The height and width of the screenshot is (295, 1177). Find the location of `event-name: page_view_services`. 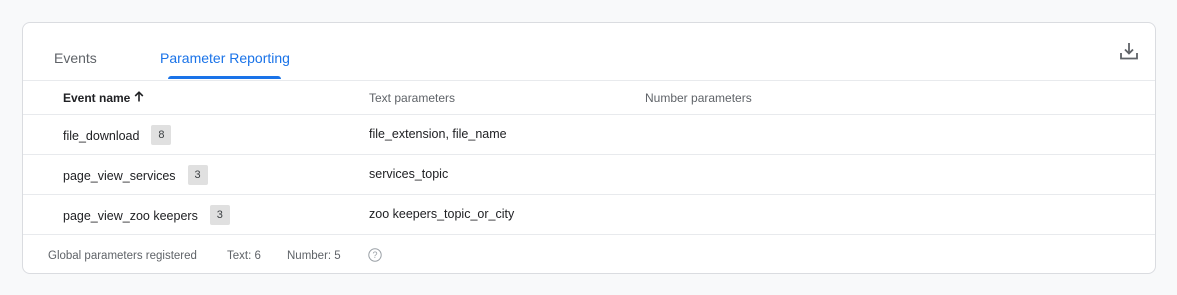

event-name: page_view_services is located at coordinates (119, 175).